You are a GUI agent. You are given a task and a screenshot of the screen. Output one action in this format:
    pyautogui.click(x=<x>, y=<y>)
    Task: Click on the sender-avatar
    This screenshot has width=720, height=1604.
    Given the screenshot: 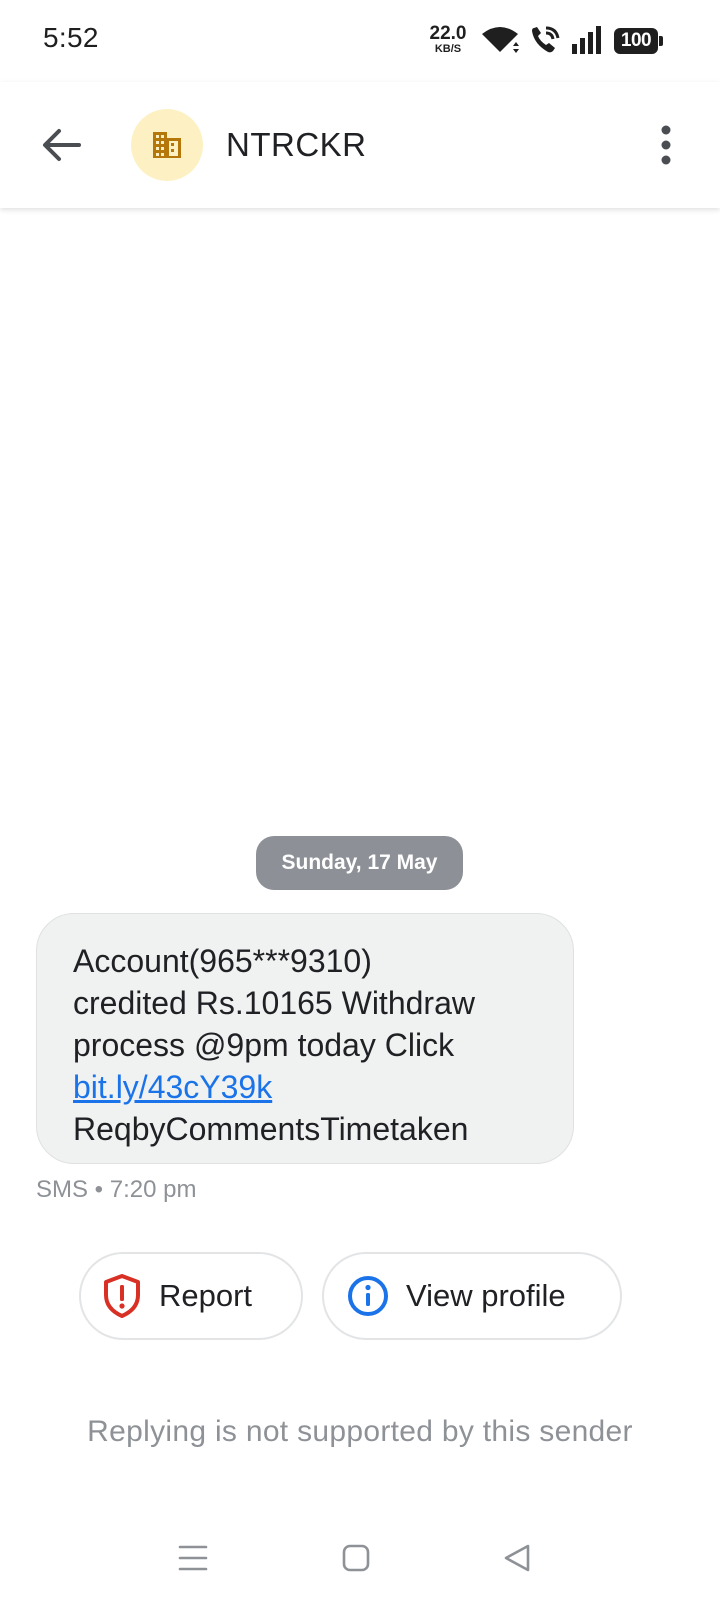 What is the action you would take?
    pyautogui.click(x=167, y=145)
    